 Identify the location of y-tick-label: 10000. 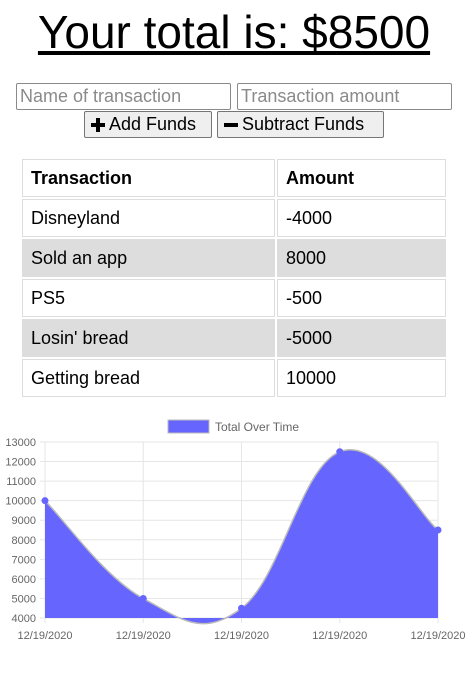
(20, 502).